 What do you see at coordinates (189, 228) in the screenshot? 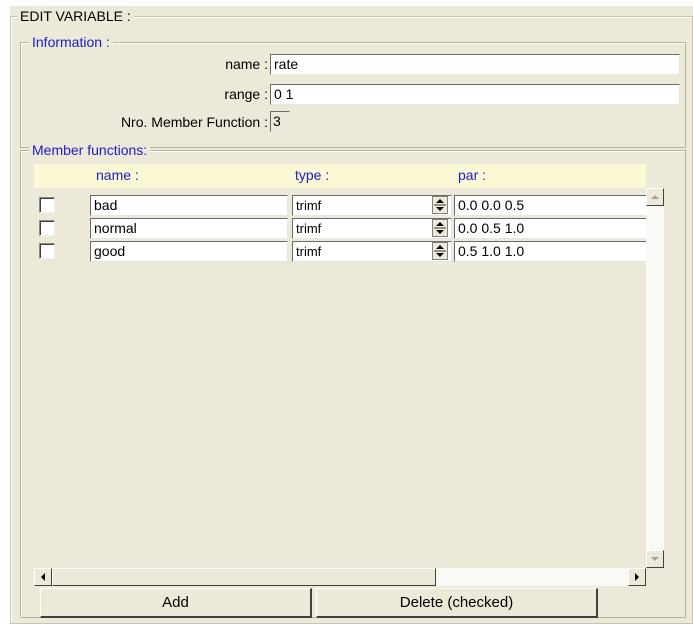
I see `member-function-name-field: normal` at bounding box center [189, 228].